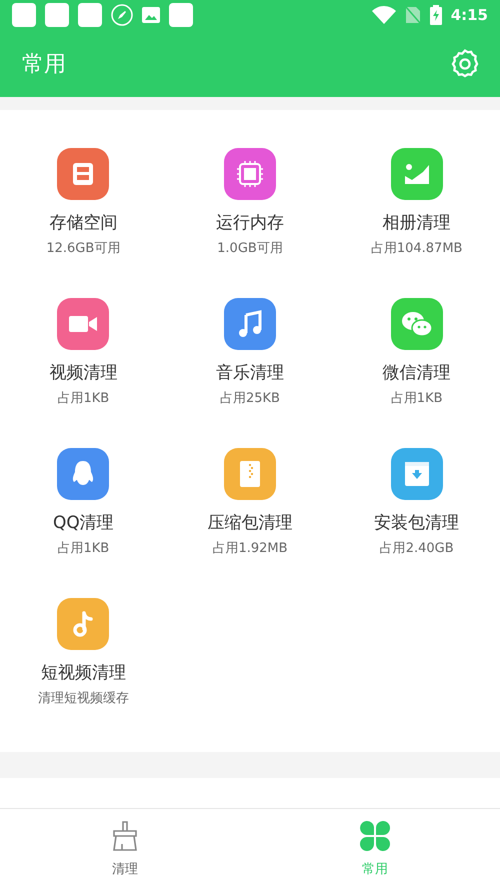 This screenshot has height=889, width=500. I want to click on tool-subtitle: 占用25KB, so click(250, 399).